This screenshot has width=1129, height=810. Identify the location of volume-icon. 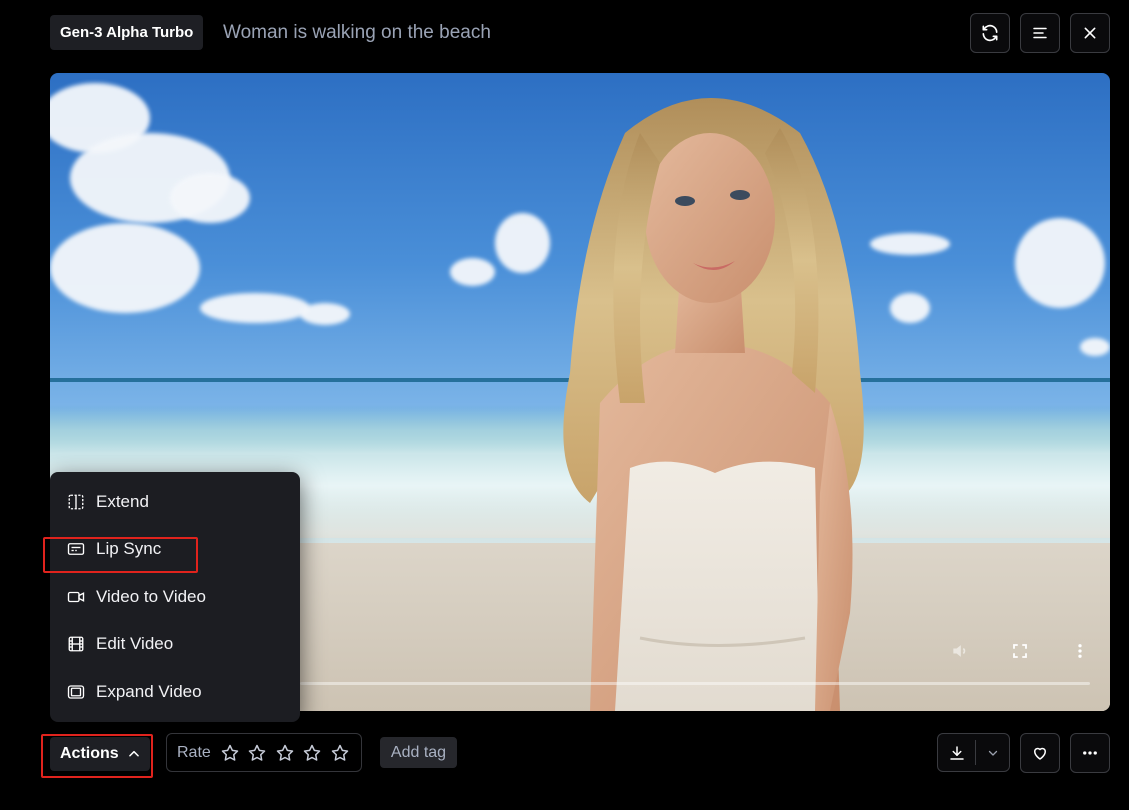
(959, 651).